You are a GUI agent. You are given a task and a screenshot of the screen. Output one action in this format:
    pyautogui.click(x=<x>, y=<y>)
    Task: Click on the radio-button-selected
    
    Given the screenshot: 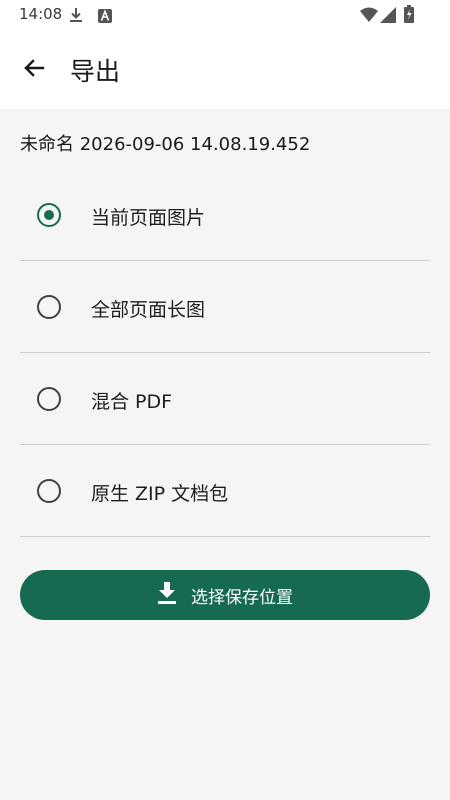 What is the action you would take?
    pyautogui.click(x=49, y=215)
    